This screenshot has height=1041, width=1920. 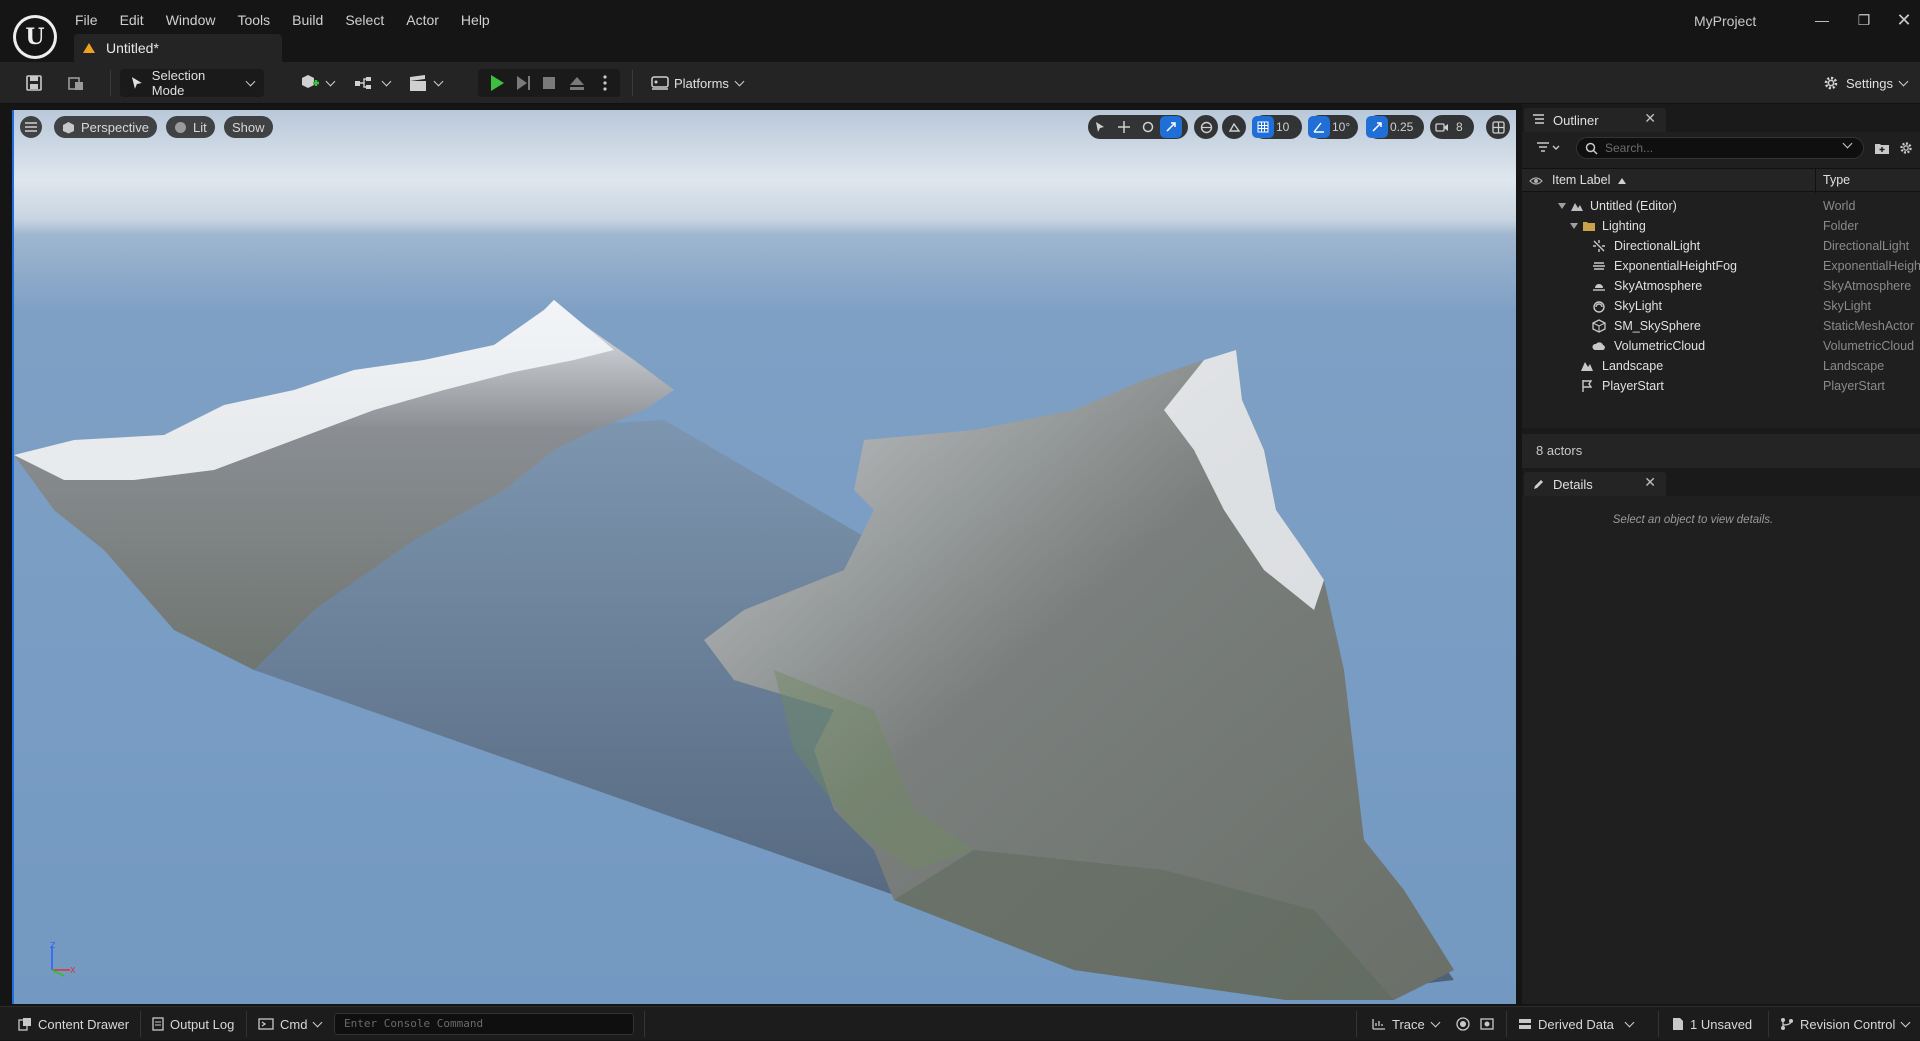 I want to click on move-tool-icon, so click(x=1124, y=127).